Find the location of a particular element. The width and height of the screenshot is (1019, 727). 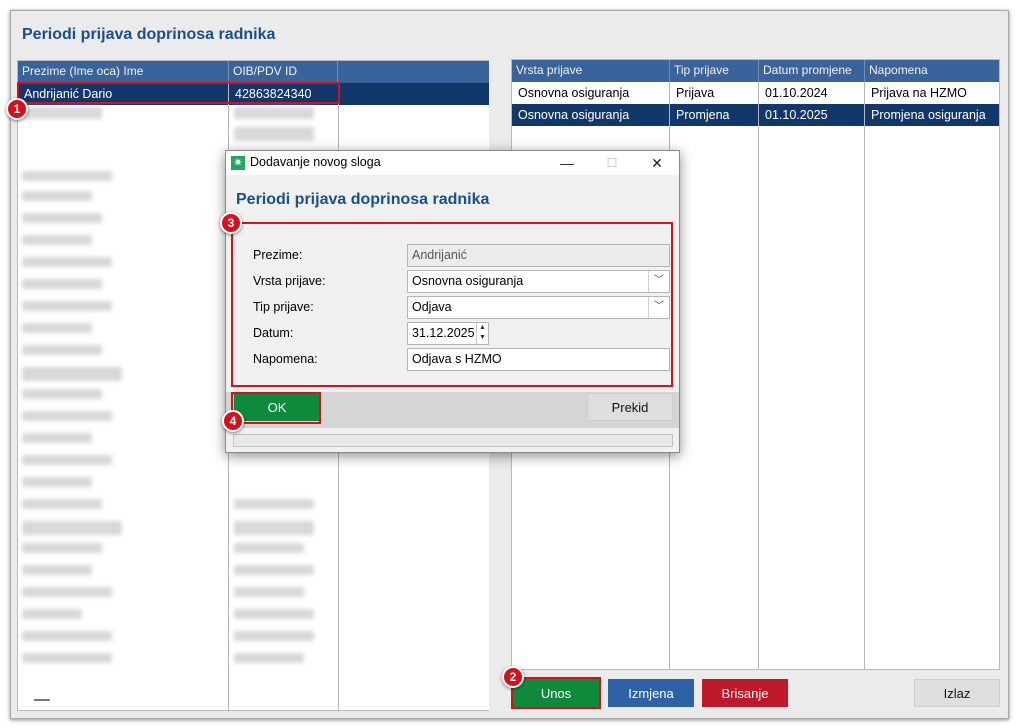

date-spinner: ▲ ▼ is located at coordinates (482, 333).